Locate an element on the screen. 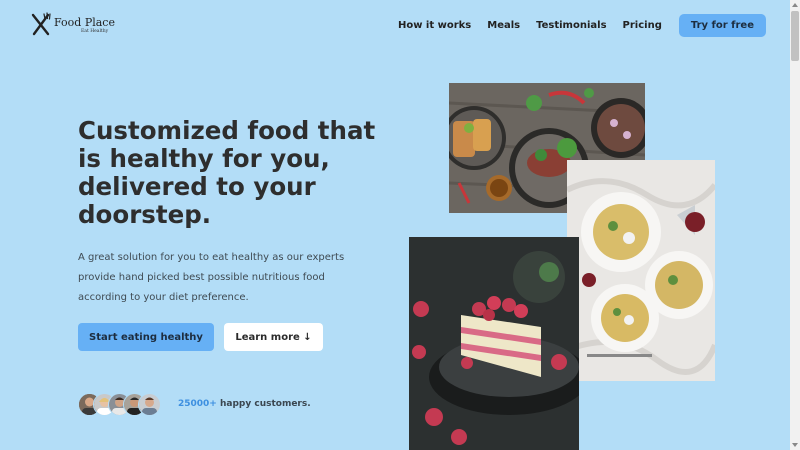  customer-count: 25000+ is located at coordinates (197, 404).